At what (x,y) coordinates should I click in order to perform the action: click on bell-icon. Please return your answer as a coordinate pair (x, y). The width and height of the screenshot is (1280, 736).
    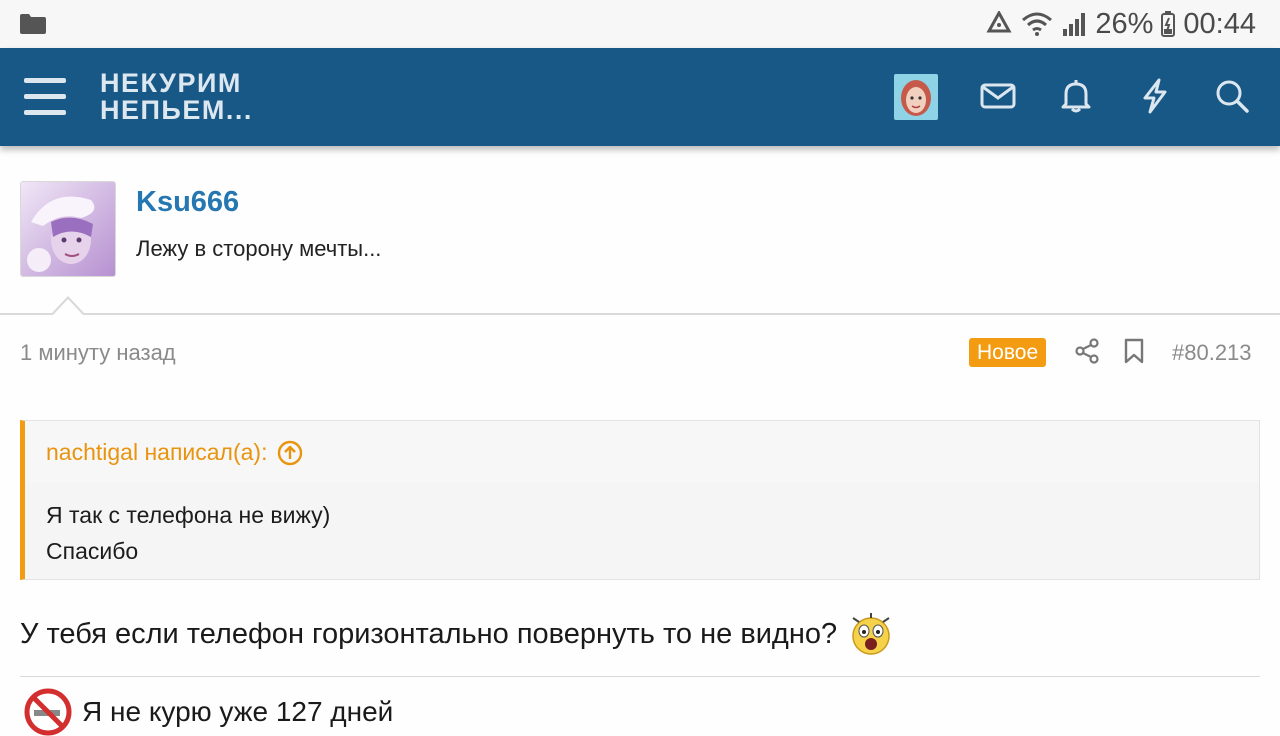
    Looking at the image, I should click on (1076, 96).